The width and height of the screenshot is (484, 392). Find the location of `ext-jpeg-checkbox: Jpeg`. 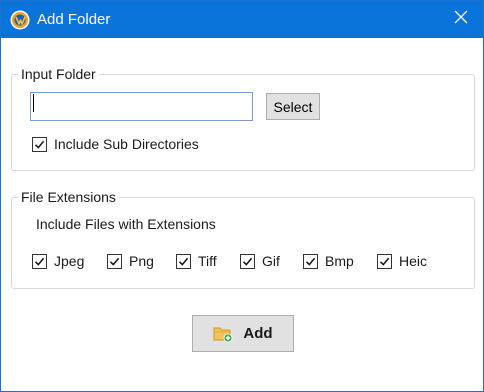

ext-jpeg-checkbox: Jpeg is located at coordinates (58, 261).